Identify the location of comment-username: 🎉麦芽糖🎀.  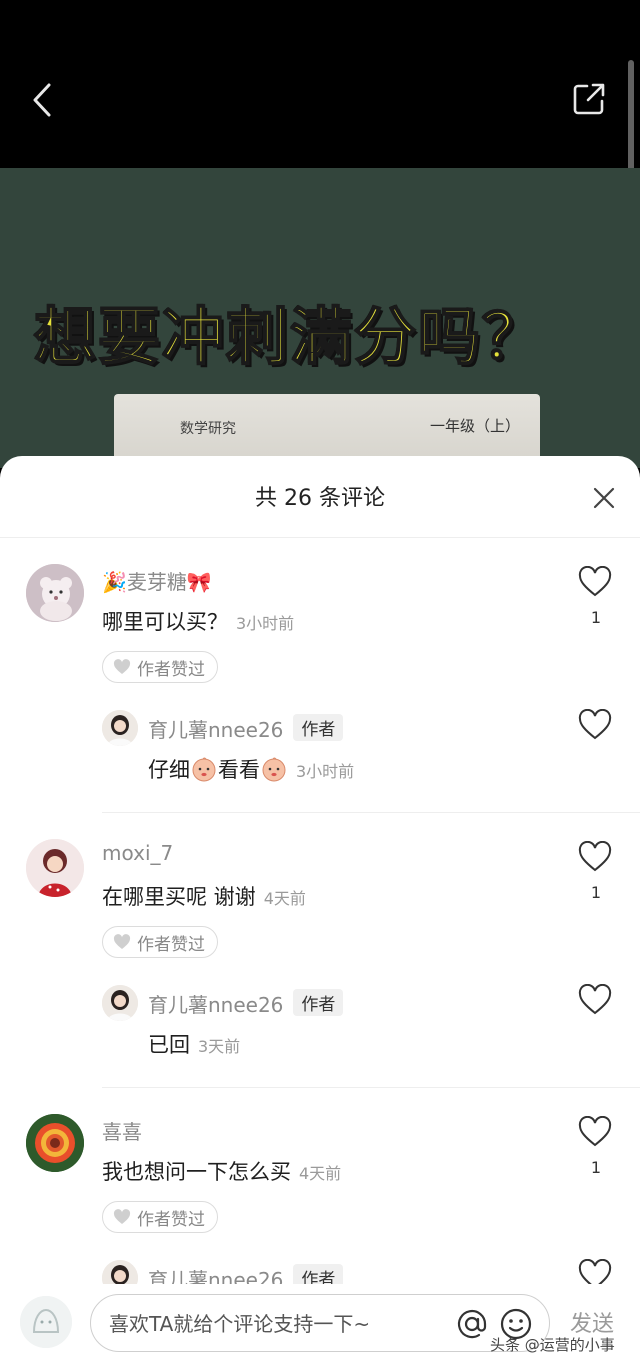
(157, 580).